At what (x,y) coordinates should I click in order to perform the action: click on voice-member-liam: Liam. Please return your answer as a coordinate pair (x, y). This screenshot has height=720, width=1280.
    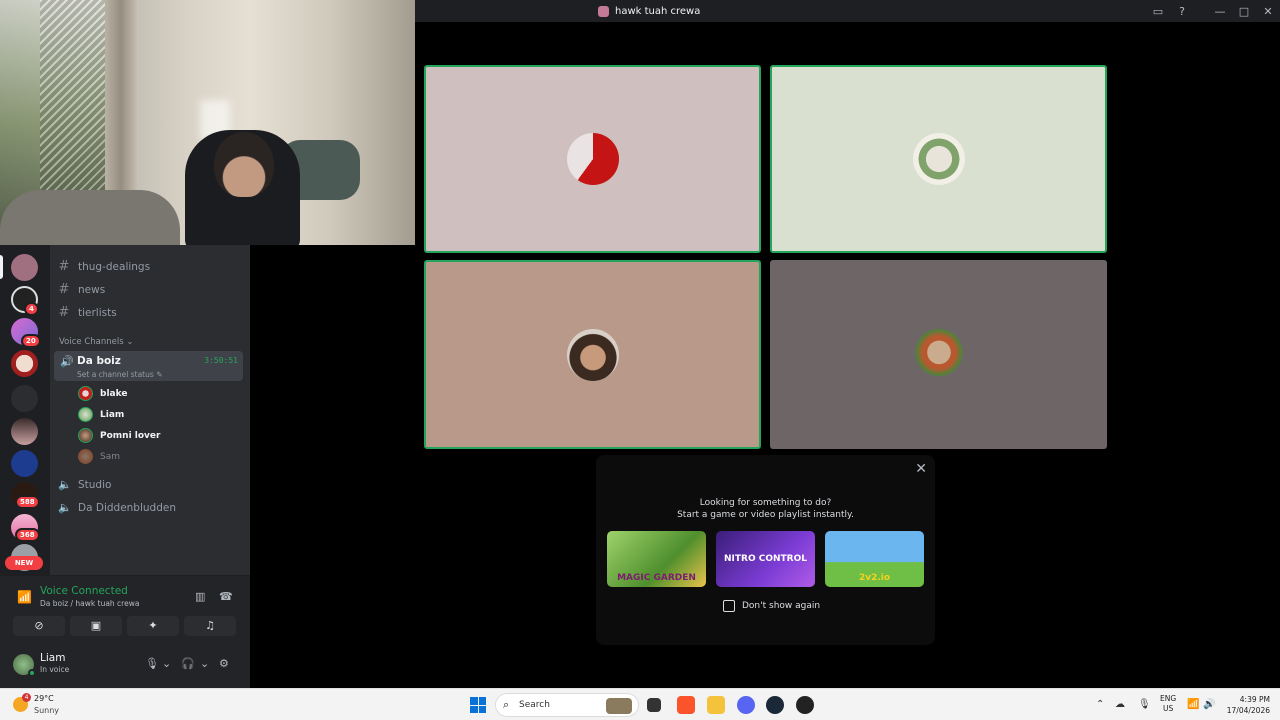
    Looking at the image, I should click on (101, 414).